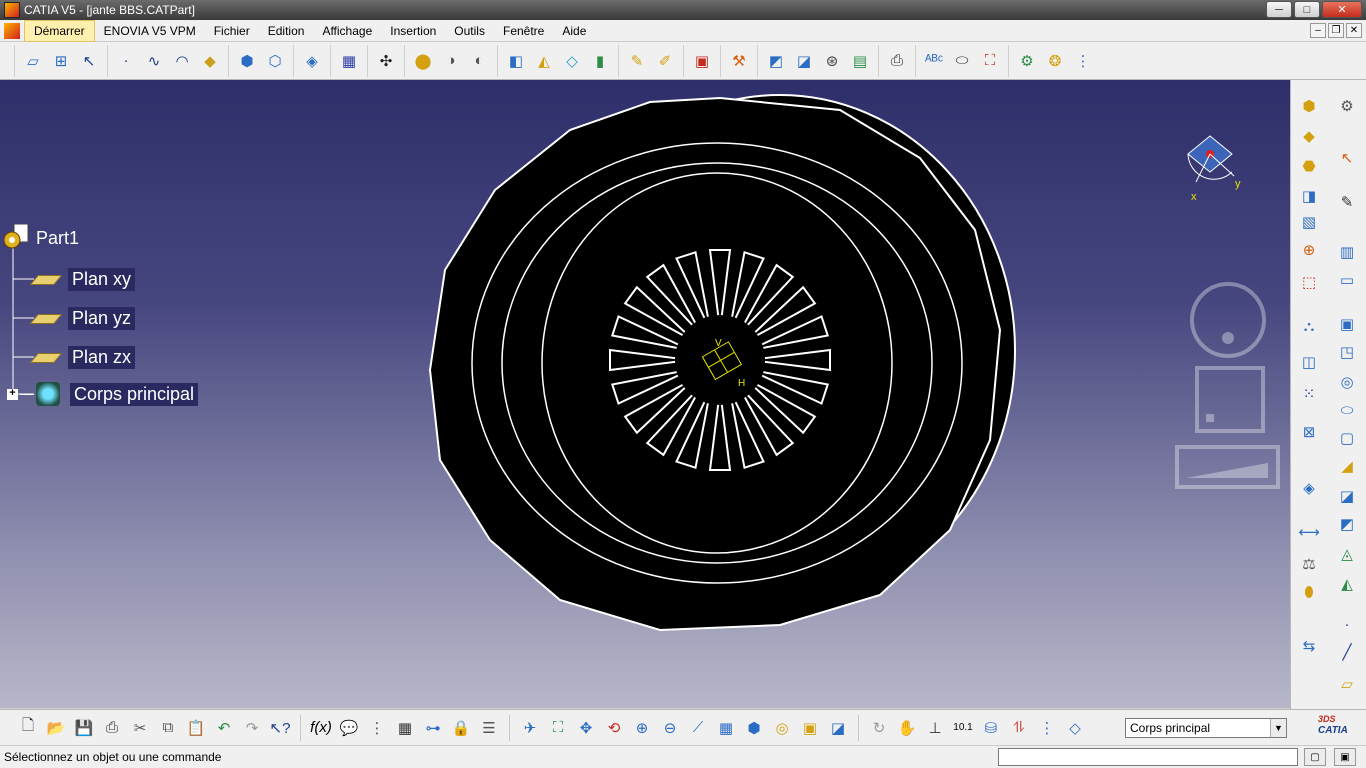  Describe the element at coordinates (782, 728) in the screenshot. I see `render-style-icon: ◎` at that location.